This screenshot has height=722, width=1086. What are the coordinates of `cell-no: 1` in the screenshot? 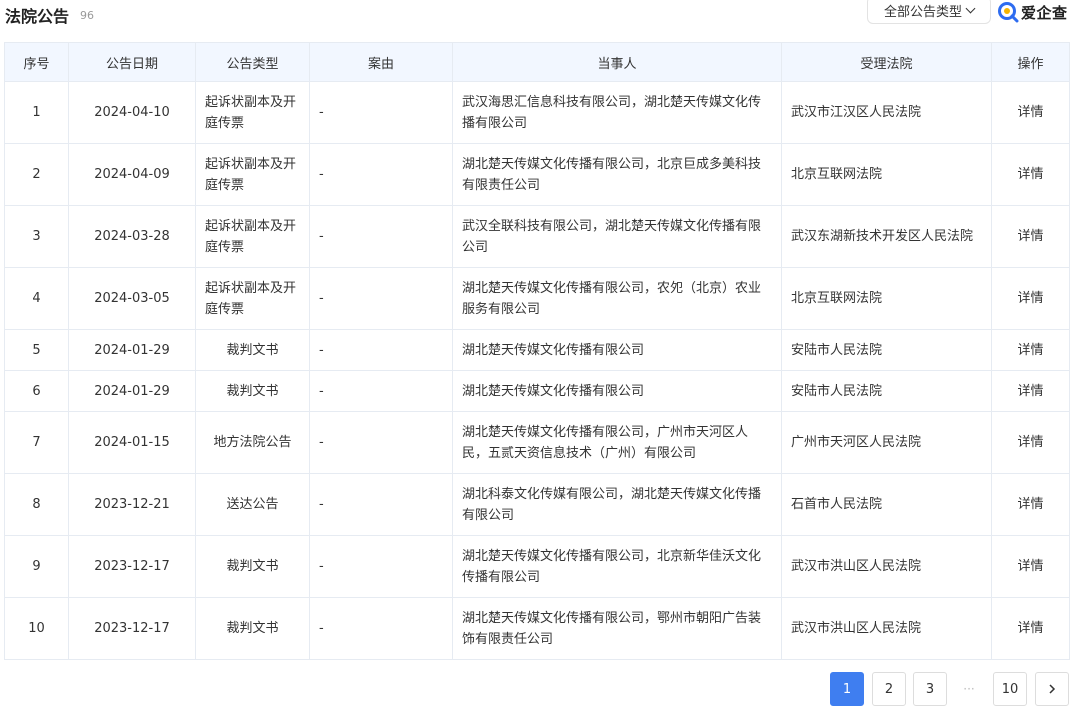 It's located at (36, 112).